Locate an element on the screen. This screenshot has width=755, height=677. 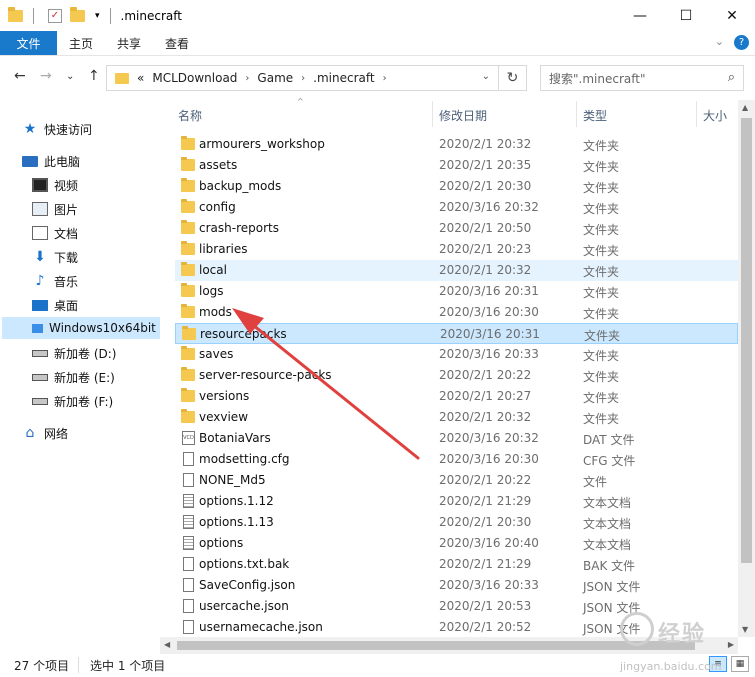
tab-home: 主页 is located at coordinates (81, 43).